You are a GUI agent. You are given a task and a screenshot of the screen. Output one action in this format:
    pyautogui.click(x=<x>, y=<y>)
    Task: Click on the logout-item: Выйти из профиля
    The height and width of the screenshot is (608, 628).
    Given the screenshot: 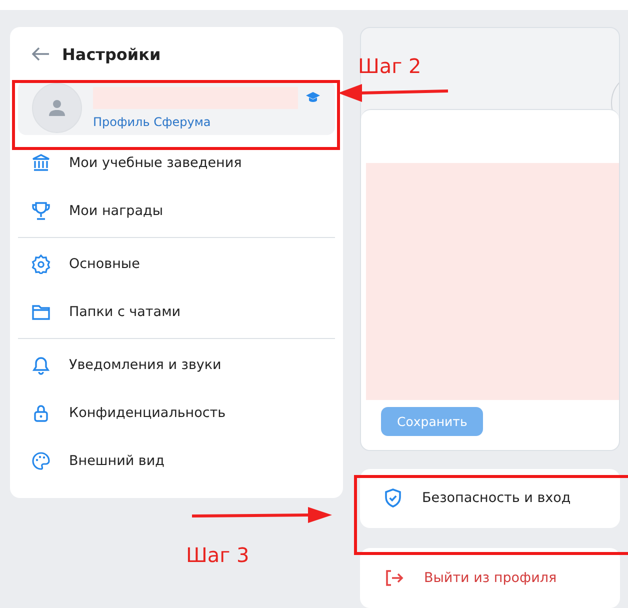 What is the action you would take?
    pyautogui.click(x=490, y=578)
    